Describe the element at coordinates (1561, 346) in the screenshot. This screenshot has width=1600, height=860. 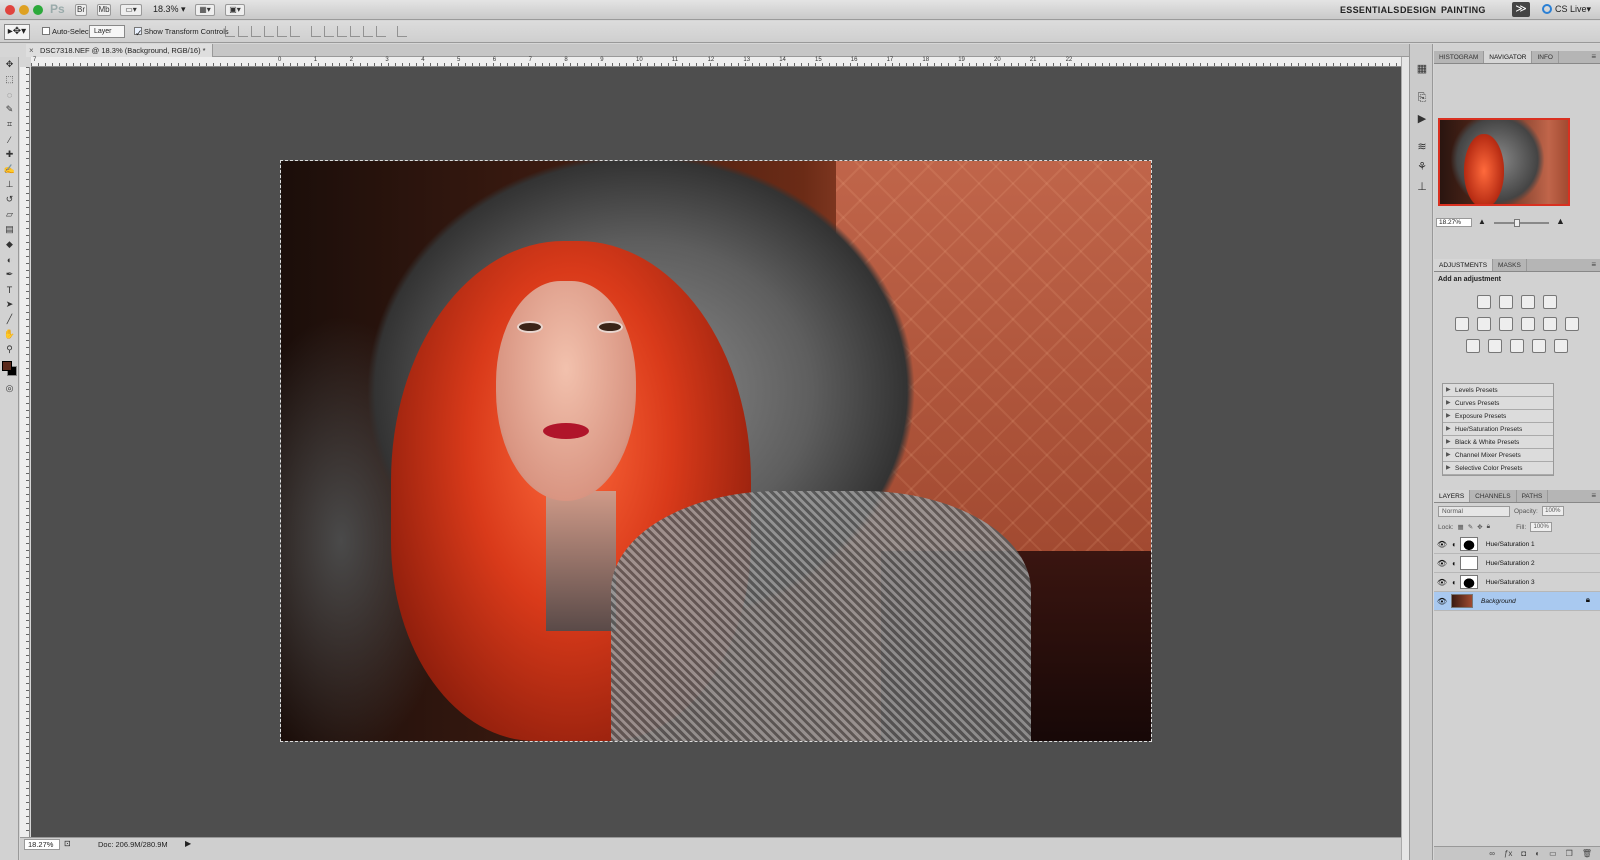
I see `selective-color-icon` at that location.